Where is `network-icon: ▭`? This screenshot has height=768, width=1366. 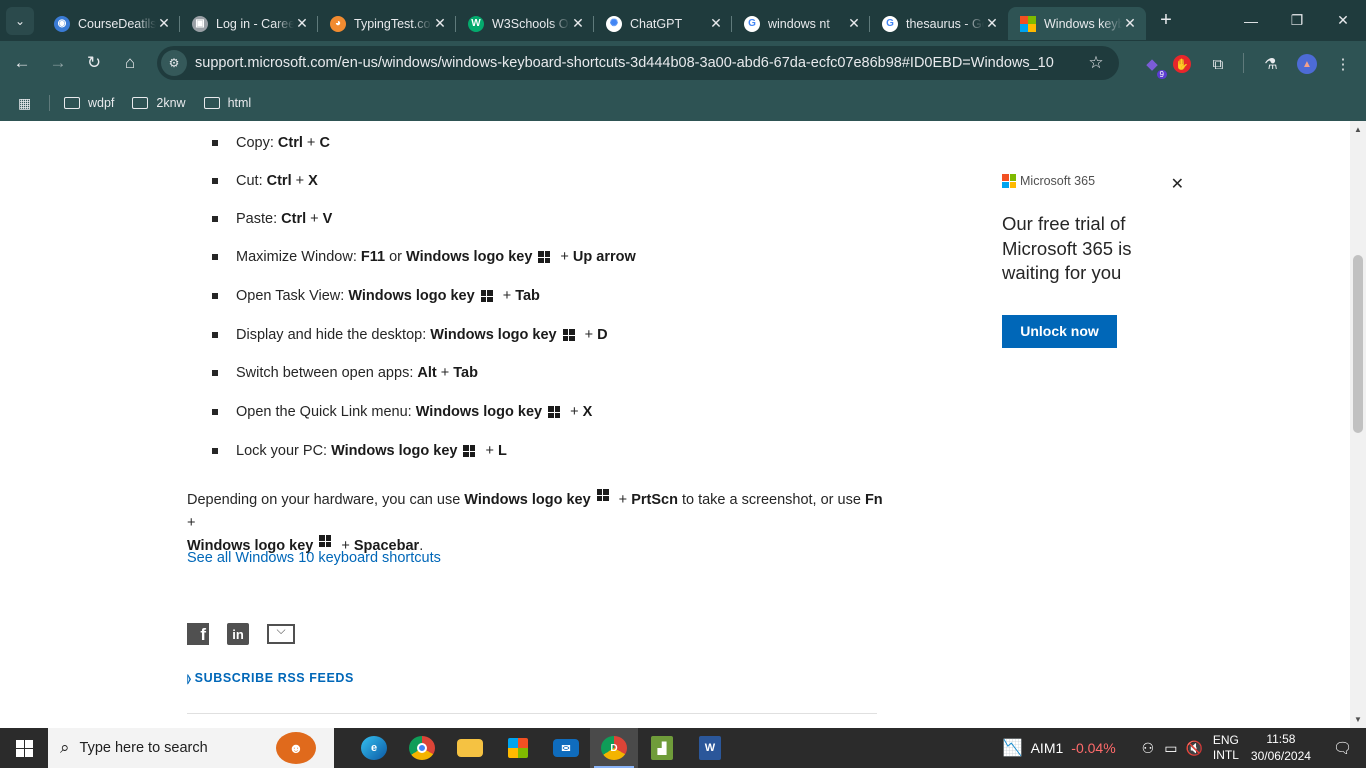 network-icon: ▭ is located at coordinates (1170, 748).